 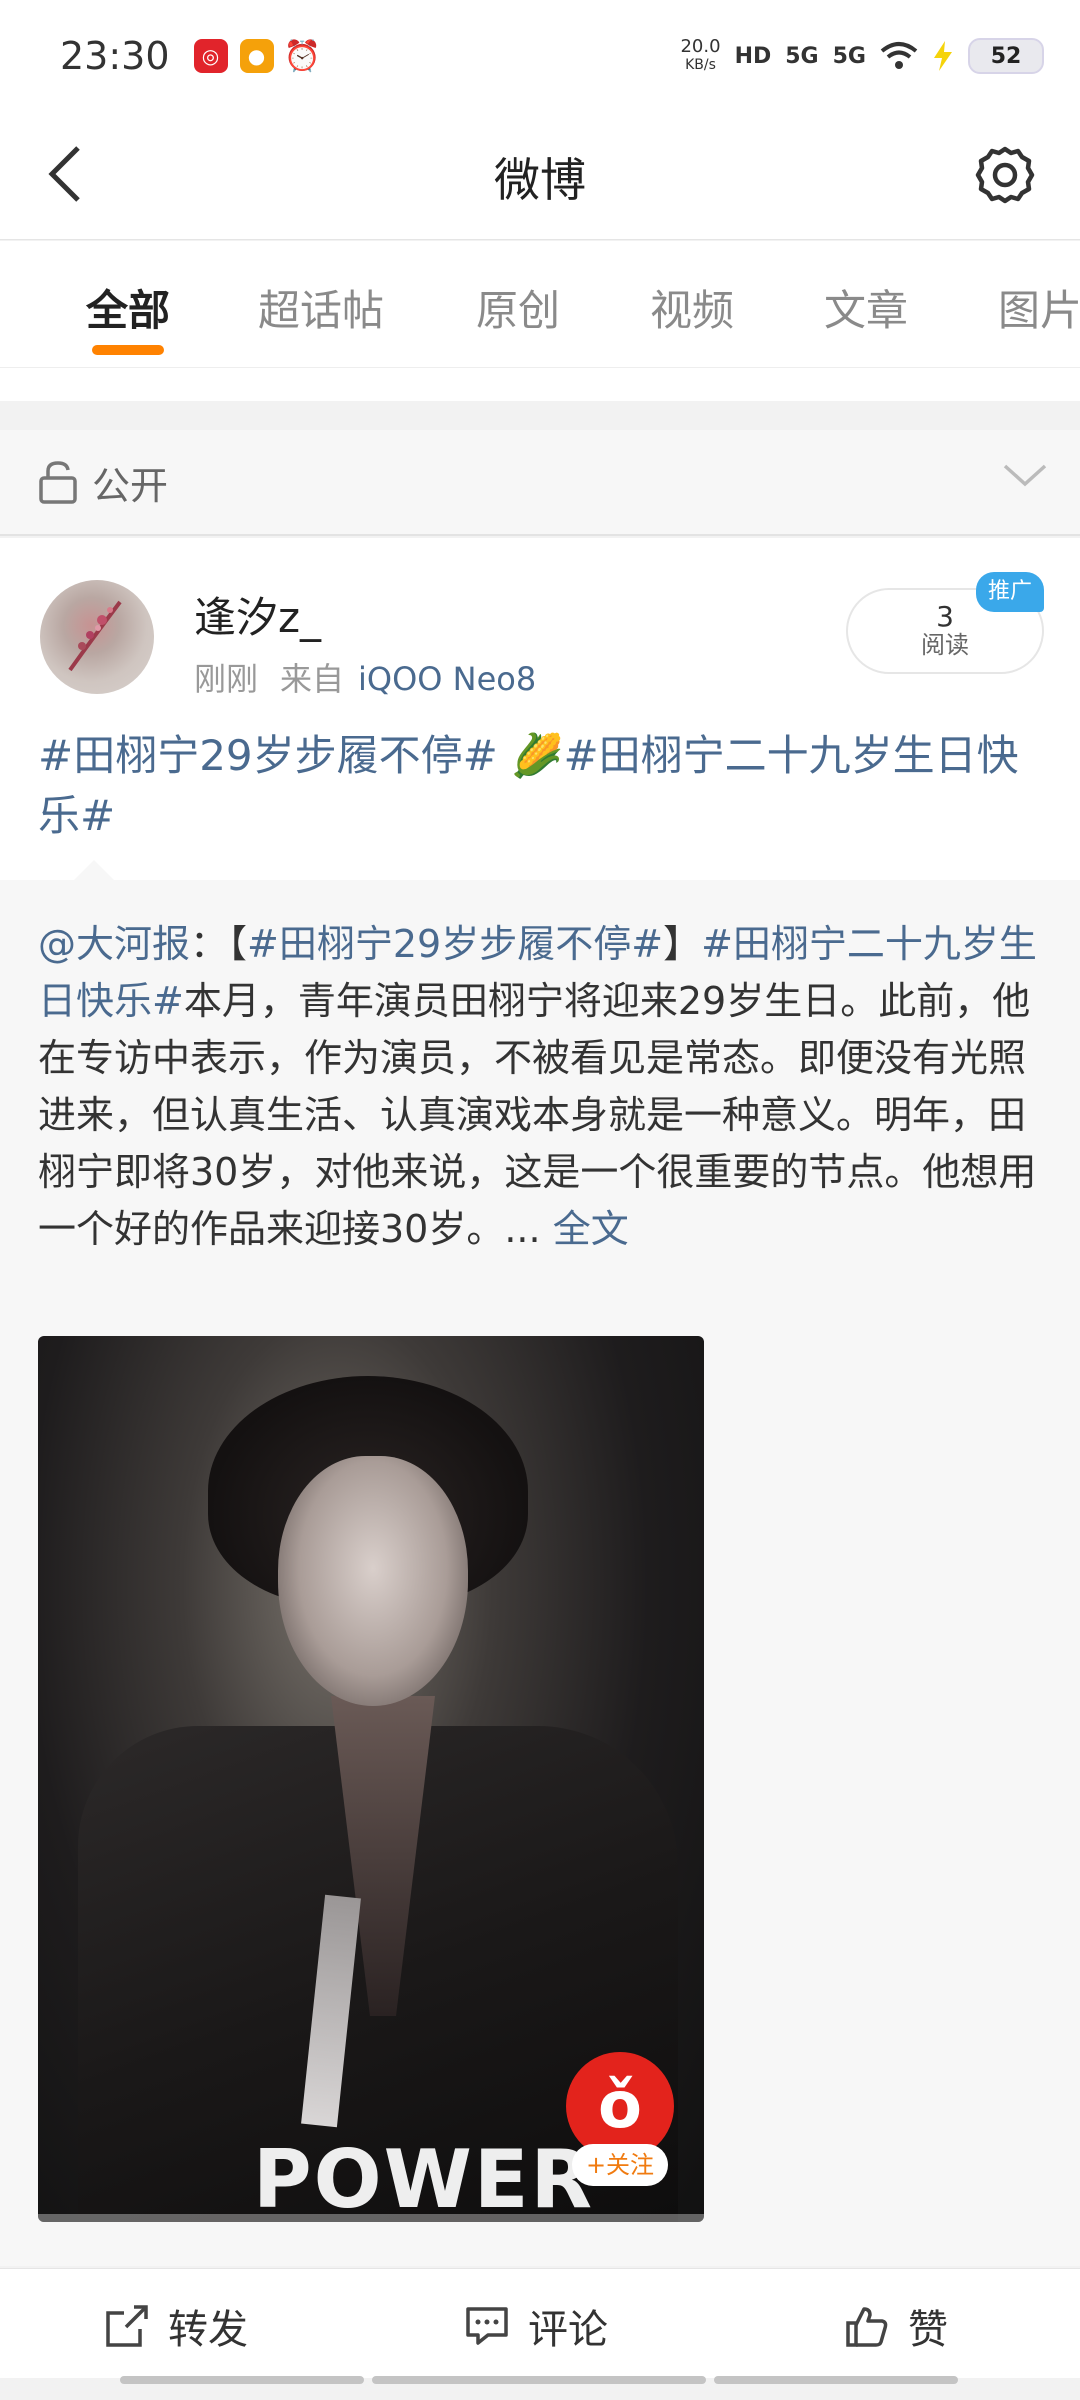 I want to click on comment-label: 评论, so click(x=568, y=2330).